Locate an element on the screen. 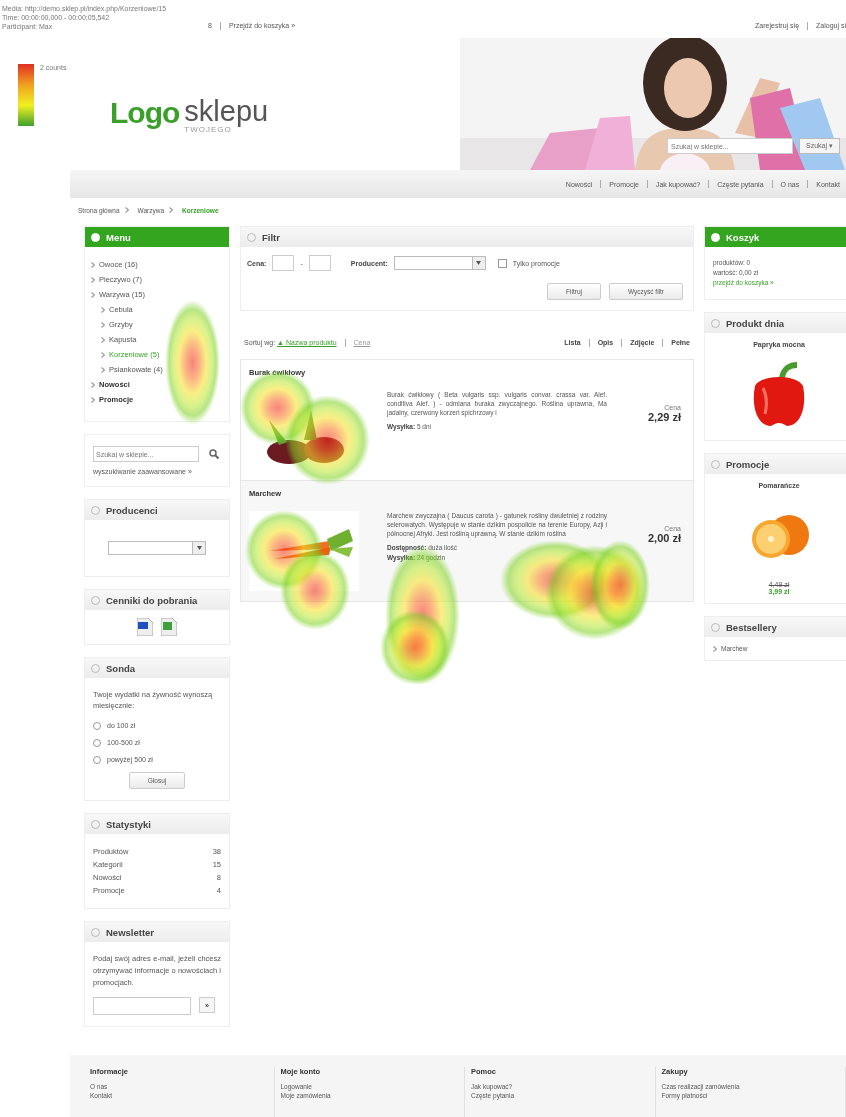 Image resolution: width=846 pixels, height=1117 pixels. price: 2,00 zł is located at coordinates (663, 538).